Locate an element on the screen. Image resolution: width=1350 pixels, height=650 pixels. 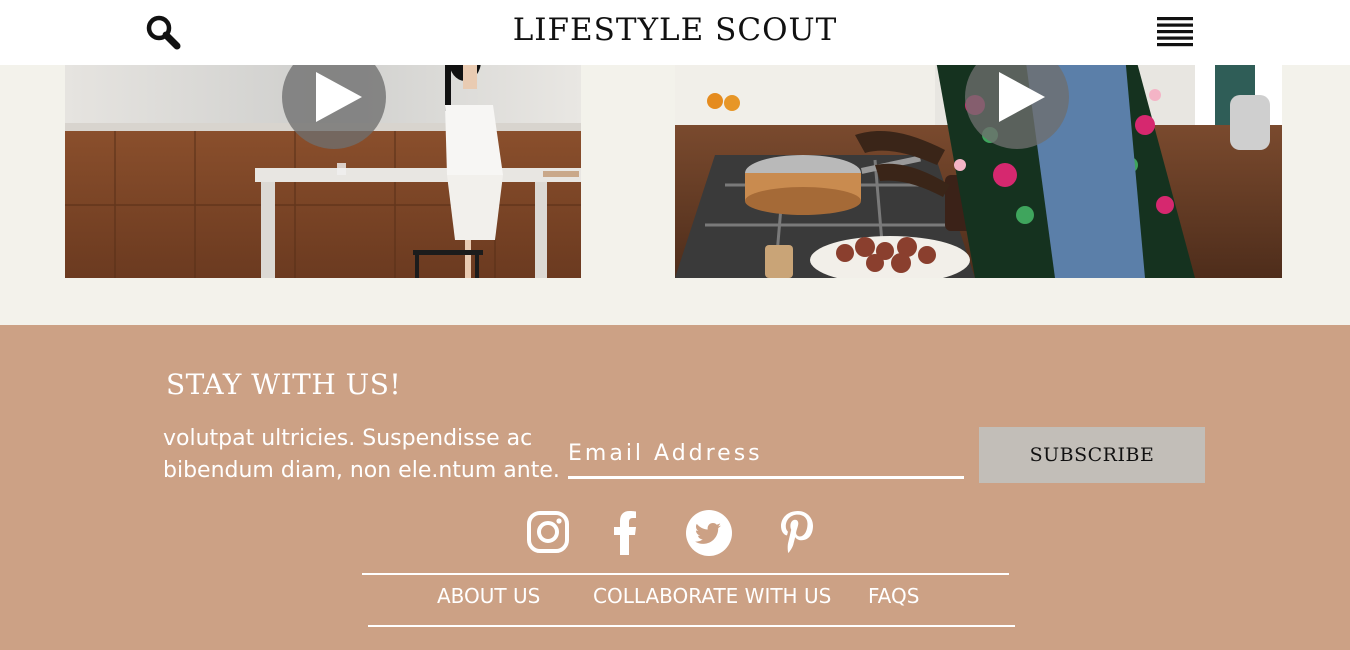
footer-divider-top is located at coordinates (685, 574).